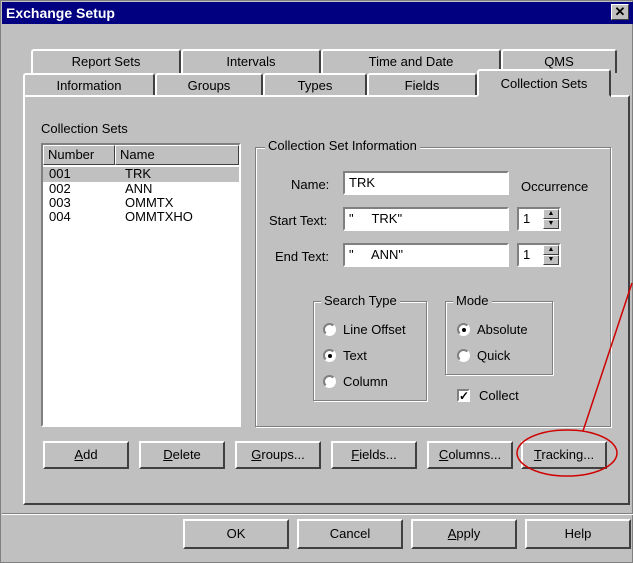 The image size is (633, 564). Describe the element at coordinates (426, 183) in the screenshot. I see `name-field: TRK` at that location.